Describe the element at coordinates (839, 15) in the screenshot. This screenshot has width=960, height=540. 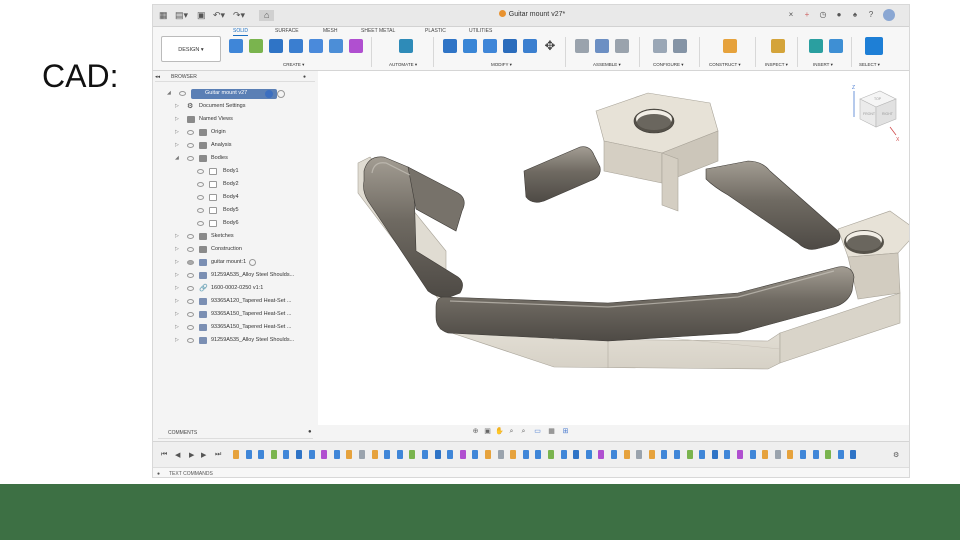
I see `job-status-icon: ●` at that location.